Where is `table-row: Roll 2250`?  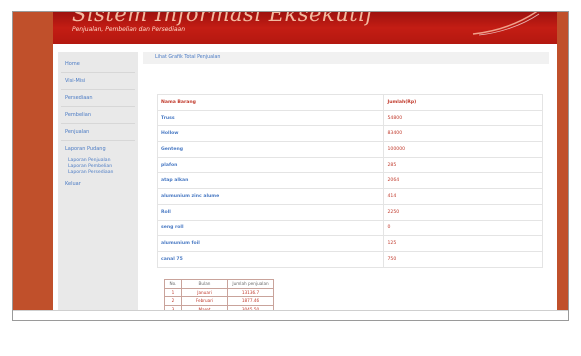 table-row: Roll 2250 is located at coordinates (350, 212).